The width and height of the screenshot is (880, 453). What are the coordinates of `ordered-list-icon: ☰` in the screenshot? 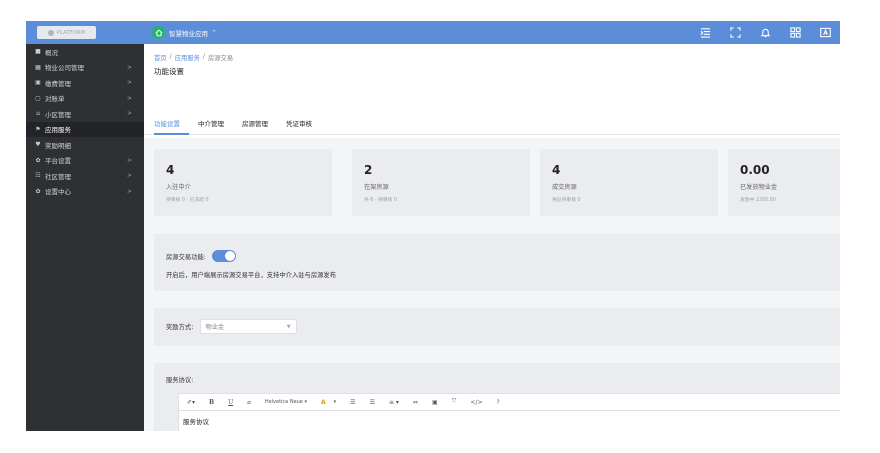 It's located at (372, 402).